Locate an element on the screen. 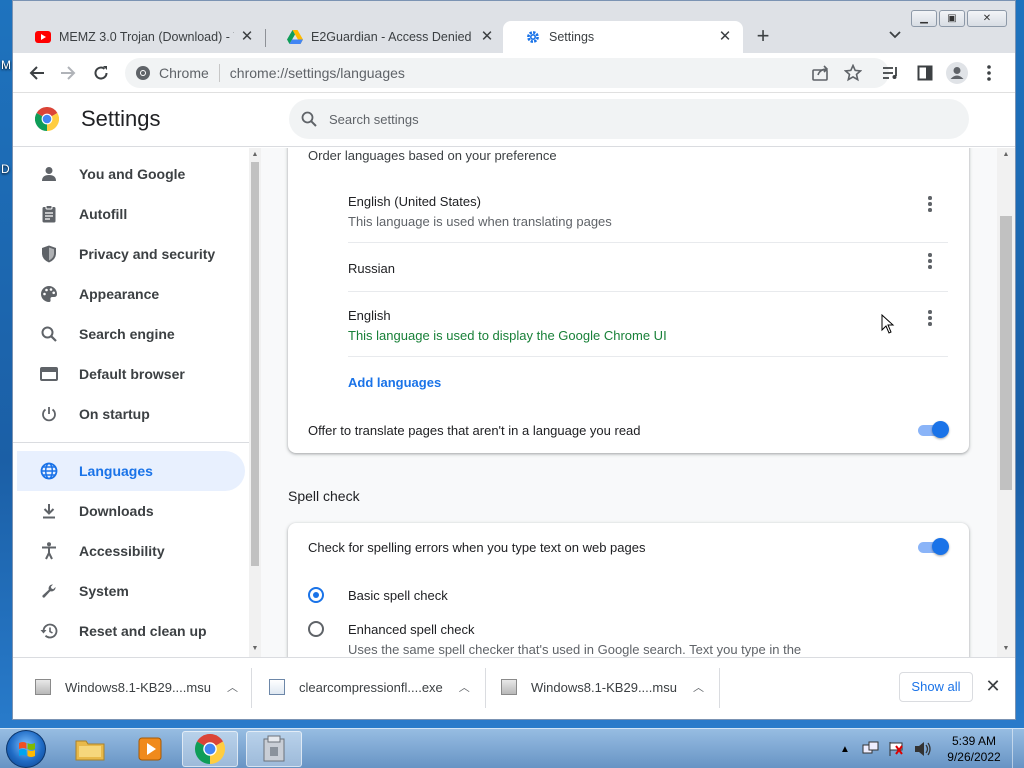 The width and height of the screenshot is (1024, 768). action-center-flag-icon is located at coordinates (897, 749).